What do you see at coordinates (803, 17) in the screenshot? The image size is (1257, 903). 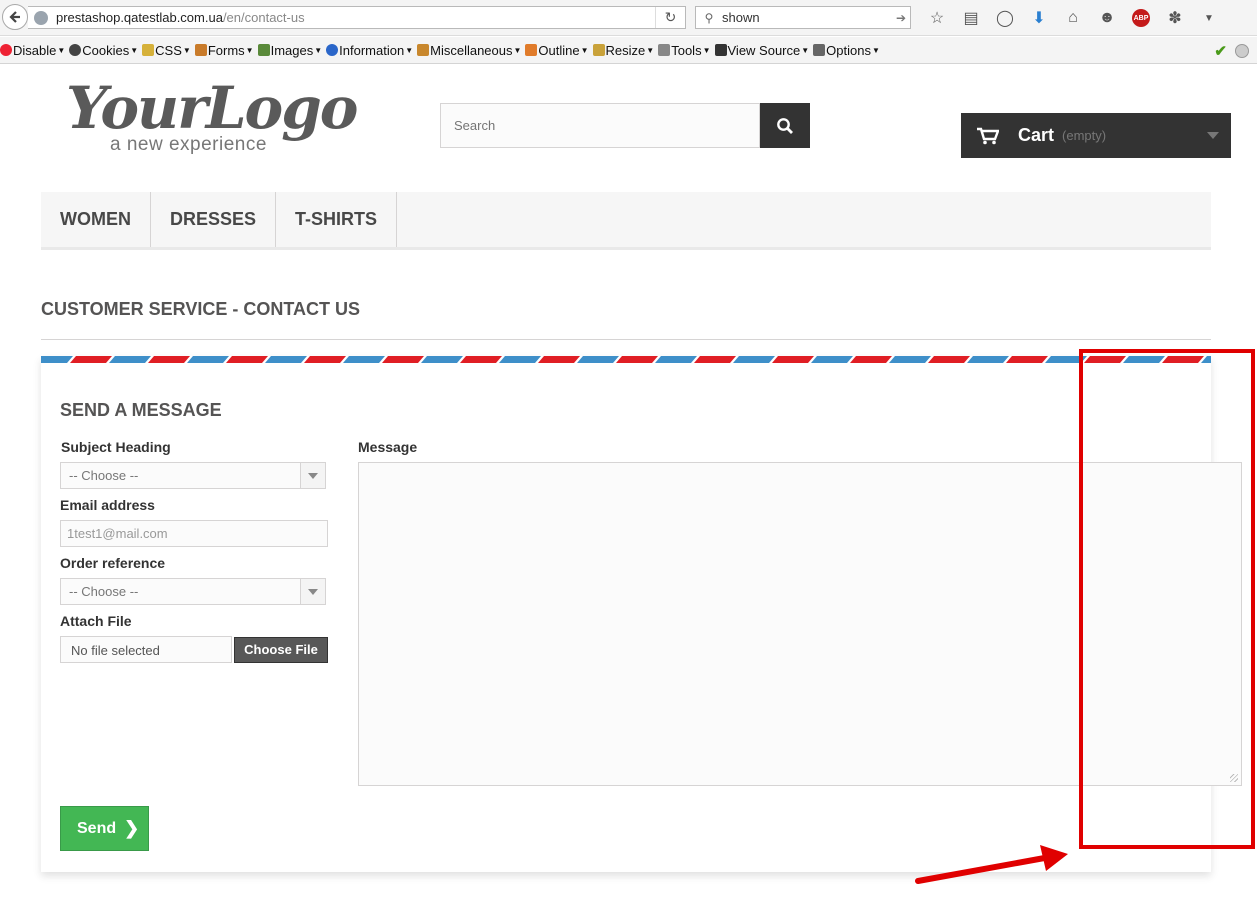 I see `browser-search-field: ⚲ shown ➔` at bounding box center [803, 17].